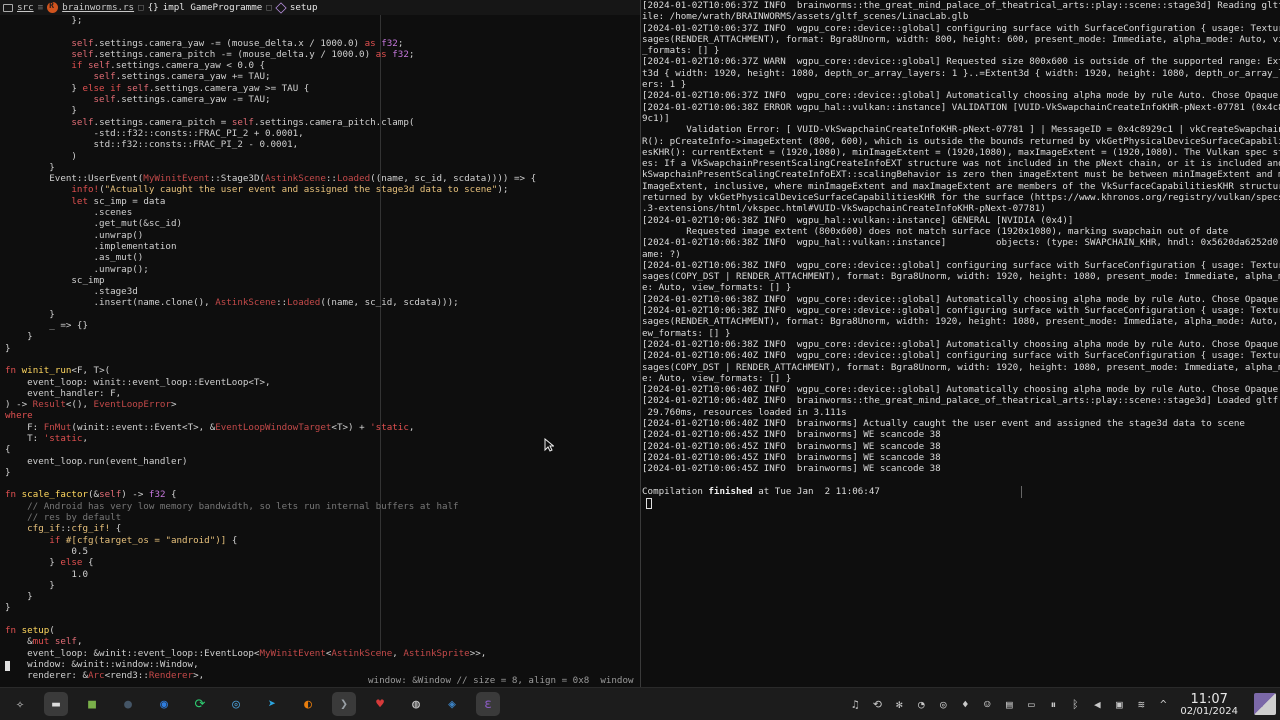 This screenshot has height=720, width=1280. I want to click on code-line: 1.0, so click(46, 574).